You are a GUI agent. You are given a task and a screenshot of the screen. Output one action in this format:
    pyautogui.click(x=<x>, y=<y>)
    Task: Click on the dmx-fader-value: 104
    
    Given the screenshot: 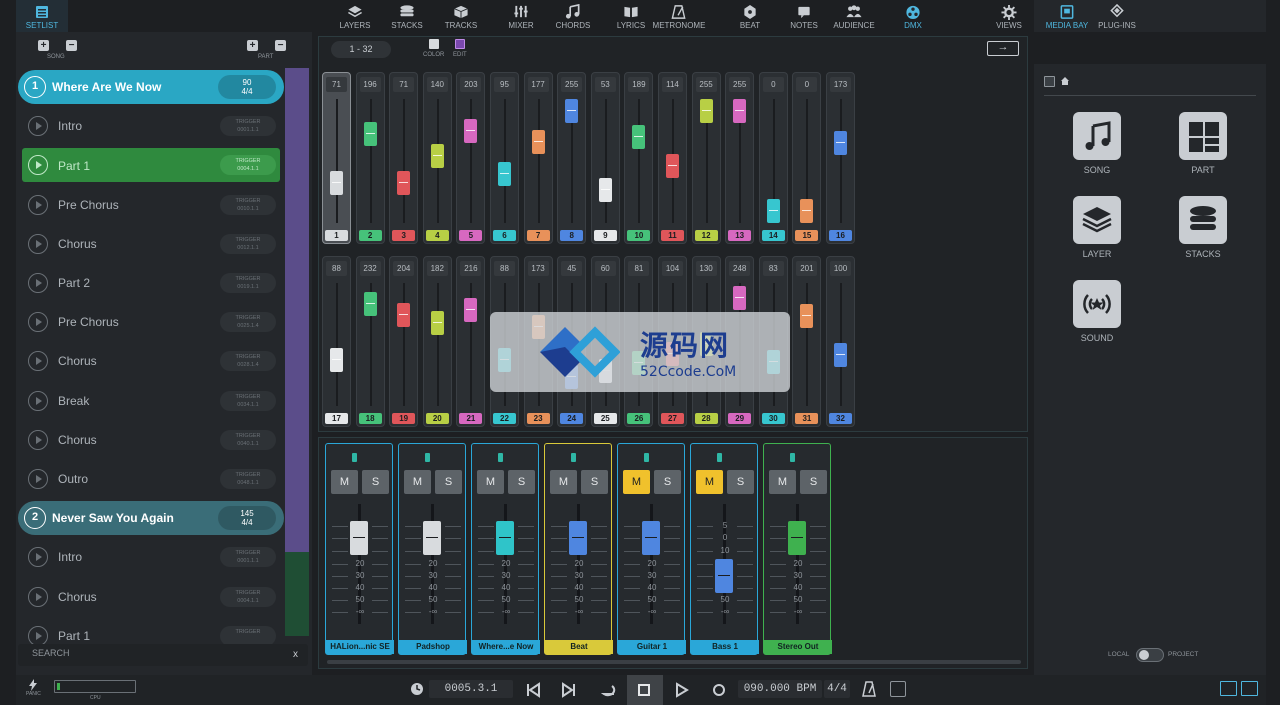 What is the action you would take?
    pyautogui.click(x=672, y=268)
    